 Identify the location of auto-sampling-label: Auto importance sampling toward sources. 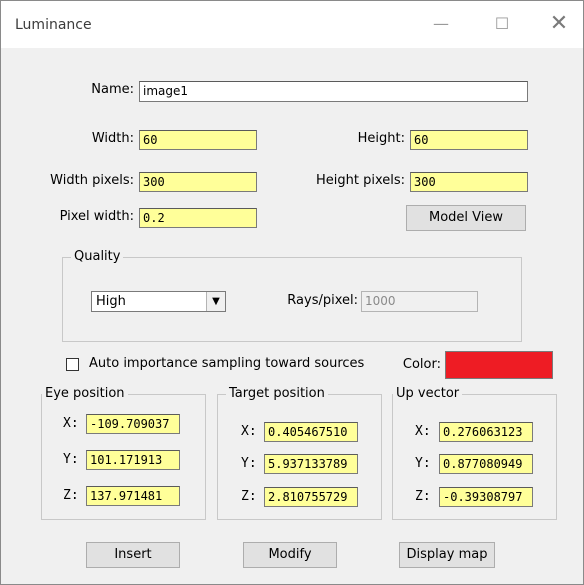
(227, 363).